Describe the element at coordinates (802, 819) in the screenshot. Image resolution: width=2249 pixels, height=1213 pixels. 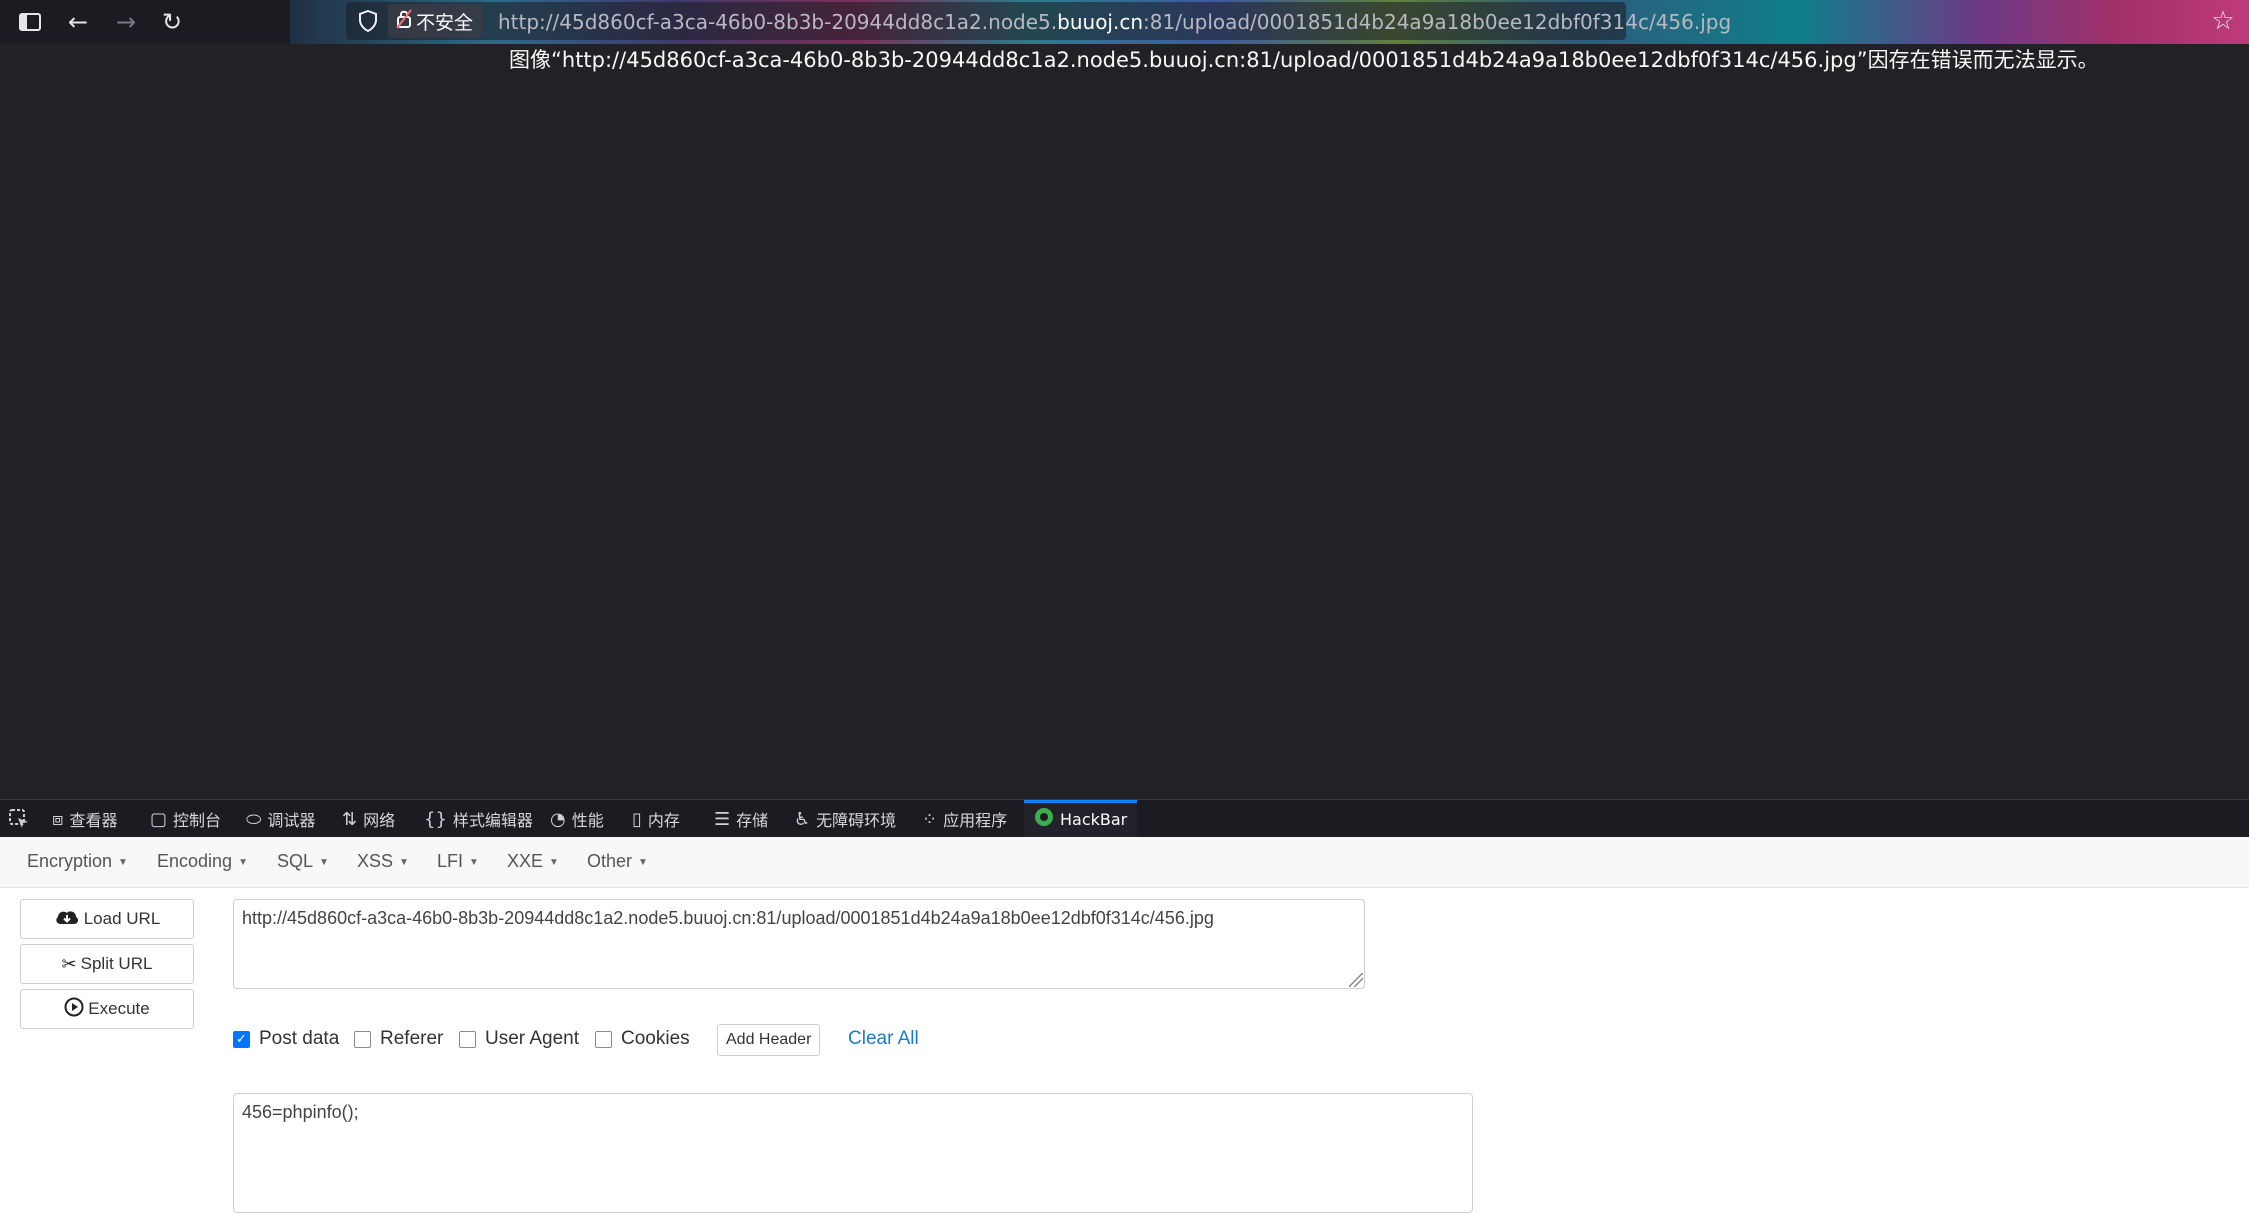
I see `accessibility-icon: ♿` at that location.